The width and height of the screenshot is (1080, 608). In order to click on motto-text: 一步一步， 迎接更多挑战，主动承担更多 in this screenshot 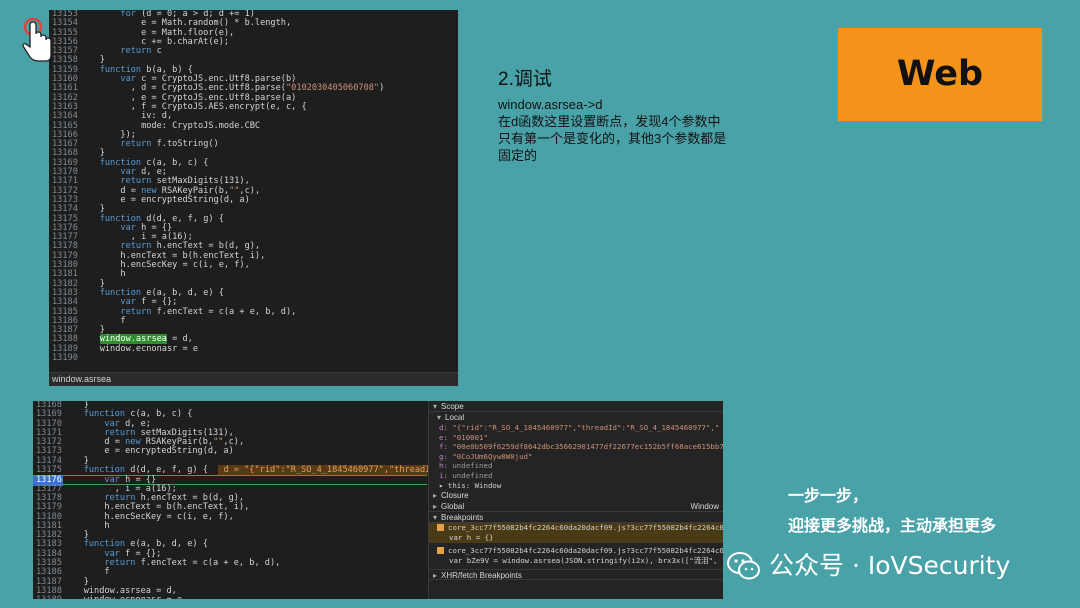, I will do `click(892, 512)`.